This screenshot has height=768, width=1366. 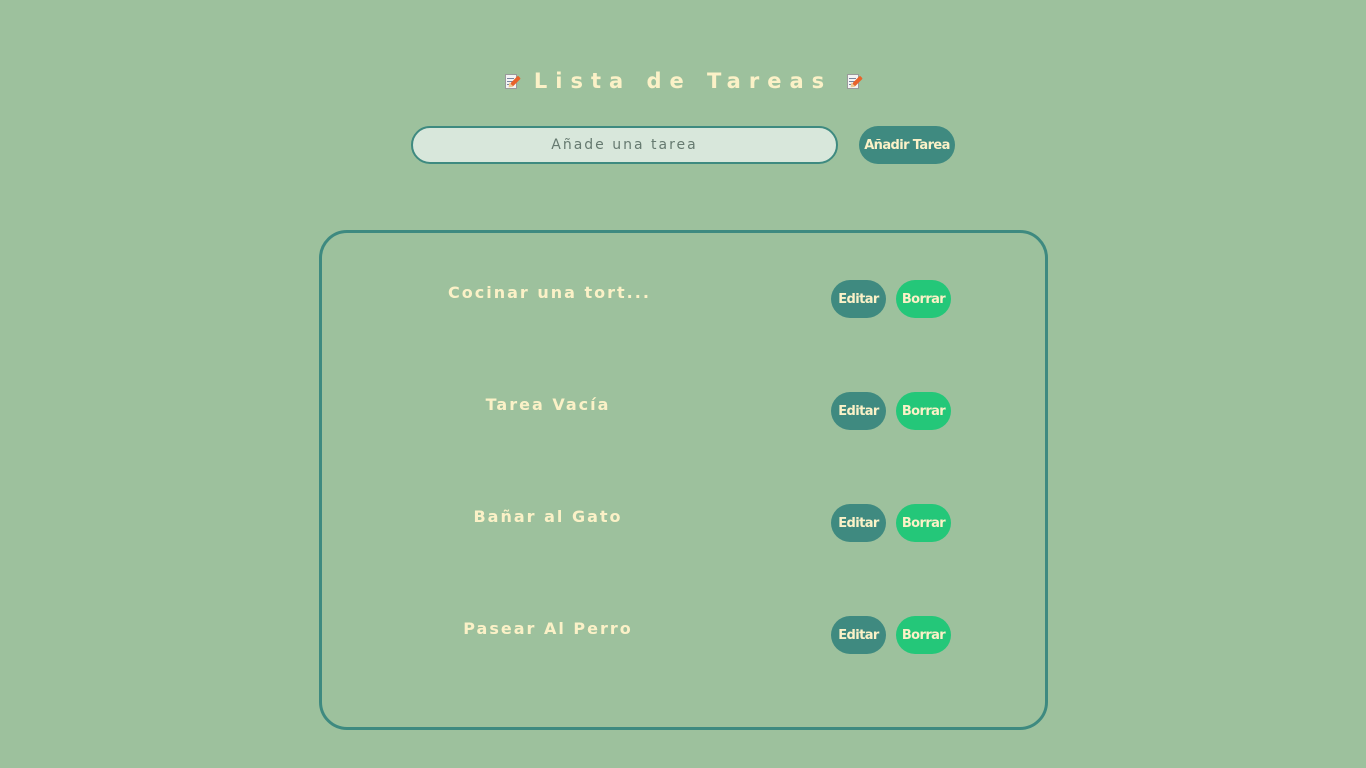 I want to click on task-item: Tarea Vacía Editar Borrar, so click(x=683, y=412).